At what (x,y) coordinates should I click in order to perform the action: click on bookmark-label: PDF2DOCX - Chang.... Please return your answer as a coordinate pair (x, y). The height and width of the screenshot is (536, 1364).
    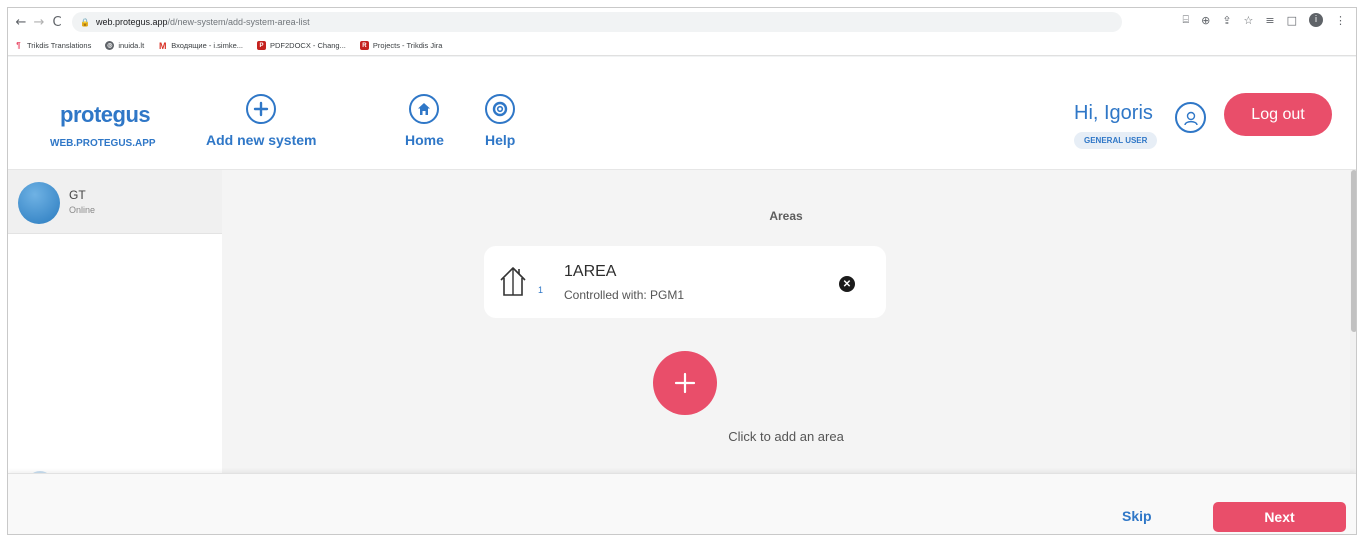
    Looking at the image, I should click on (308, 45).